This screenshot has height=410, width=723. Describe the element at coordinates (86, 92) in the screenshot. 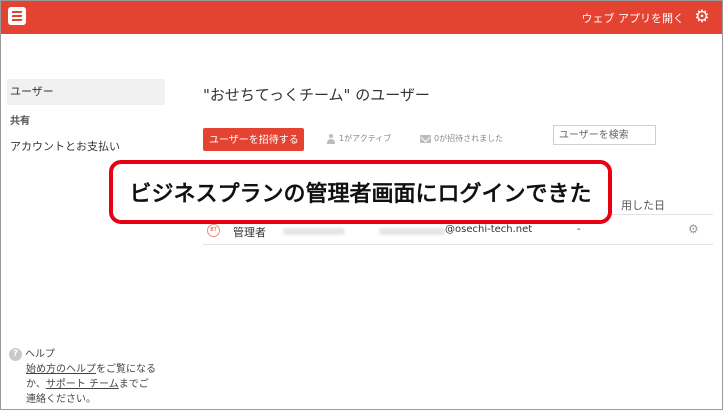

I see `sidebar-item-users: ユーザー` at that location.